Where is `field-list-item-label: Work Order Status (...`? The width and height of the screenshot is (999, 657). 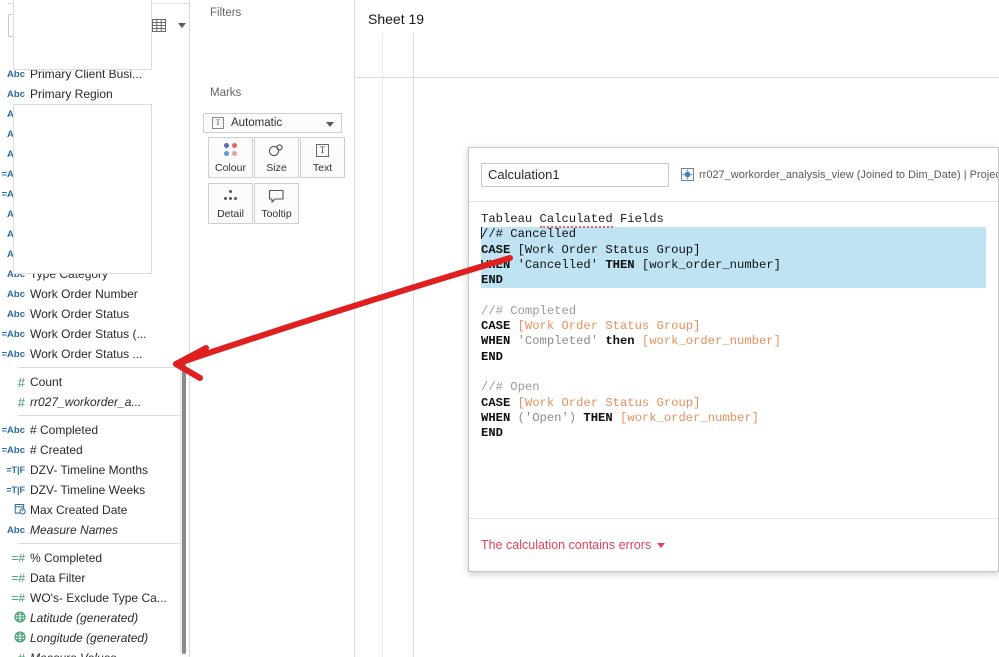
field-list-item-label: Work Order Status (... is located at coordinates (88, 334).